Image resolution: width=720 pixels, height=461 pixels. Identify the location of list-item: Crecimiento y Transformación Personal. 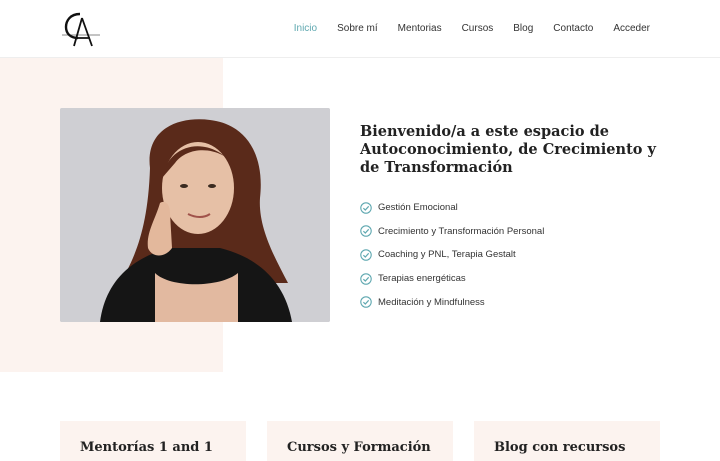
(452, 232).